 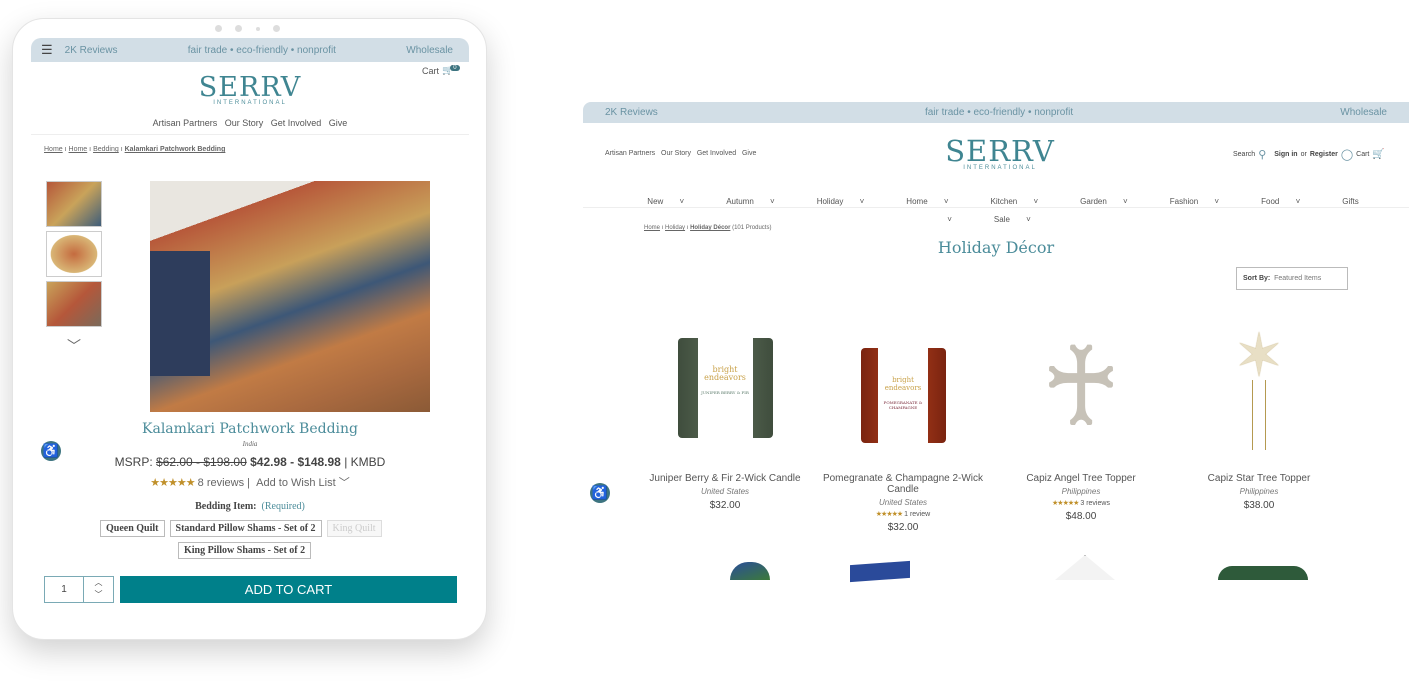 I want to click on user-icon: ◯, so click(x=1347, y=154).